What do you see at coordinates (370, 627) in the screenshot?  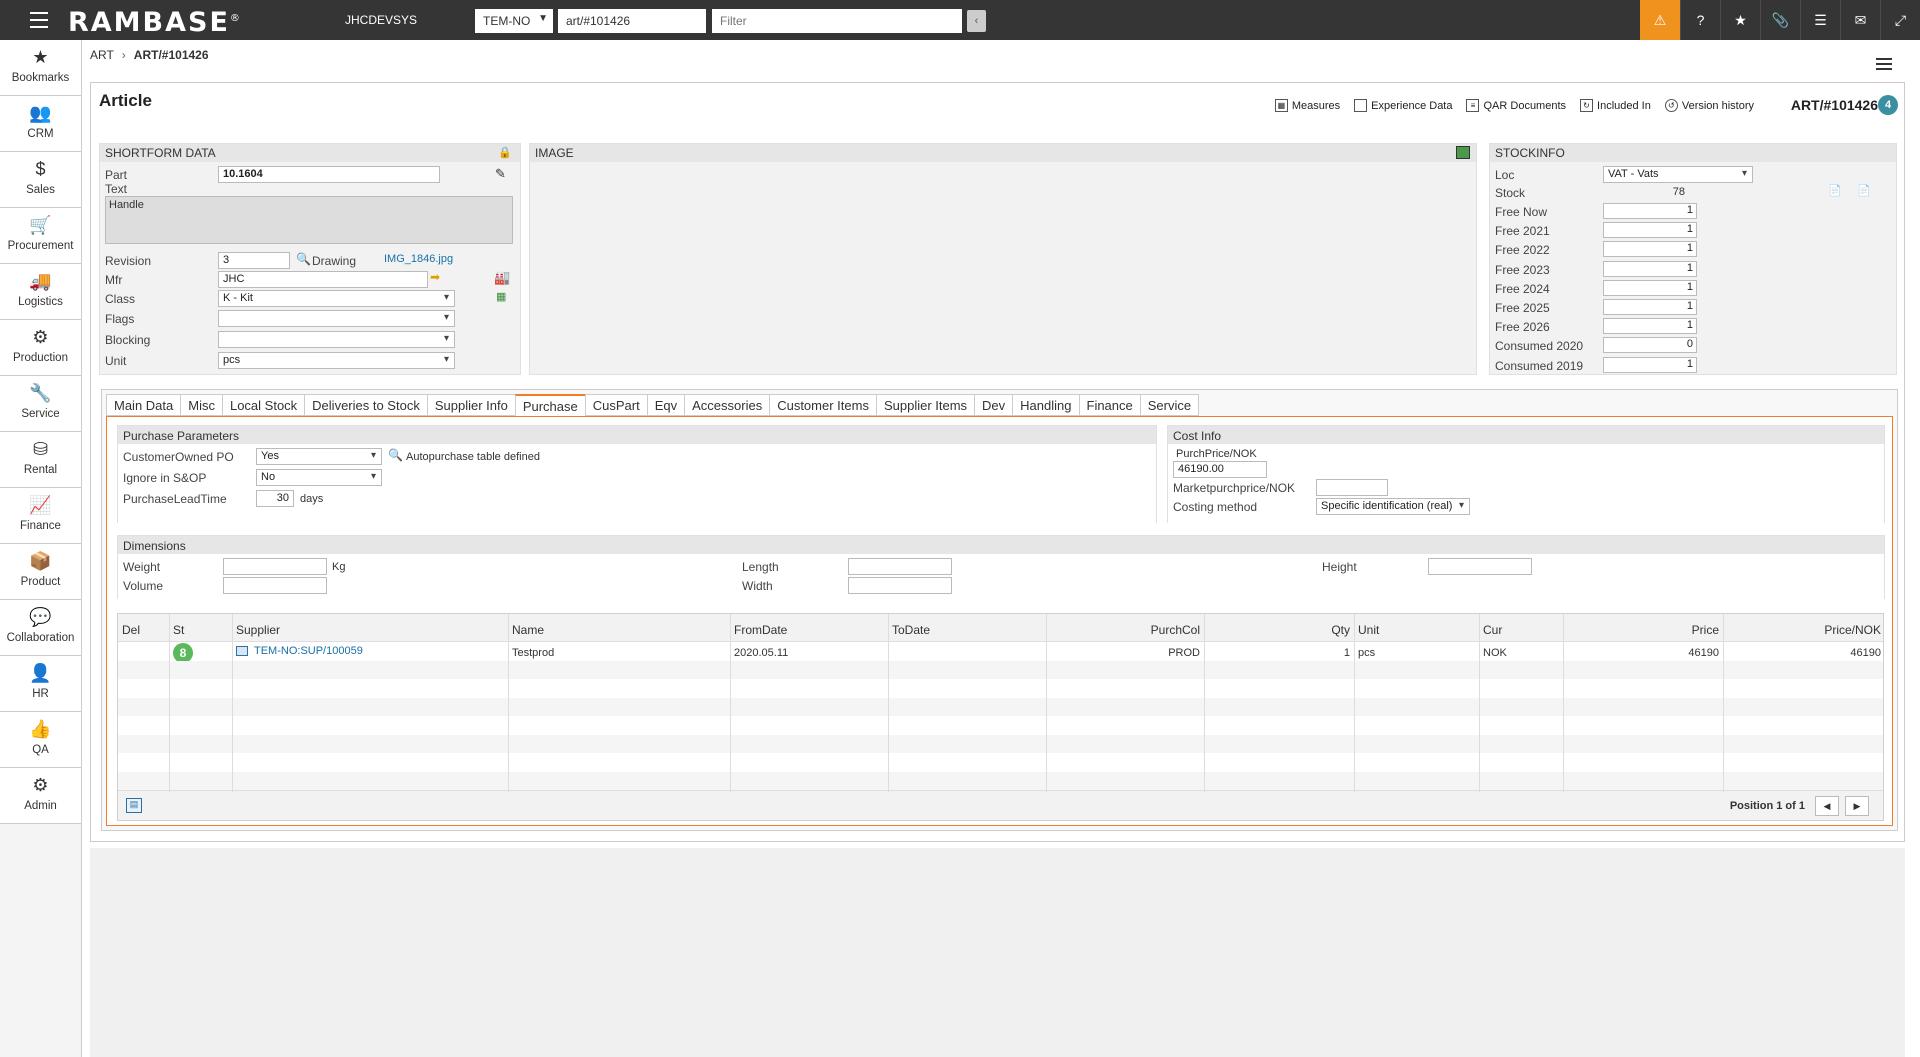 I see `column-header: Supplier` at bounding box center [370, 627].